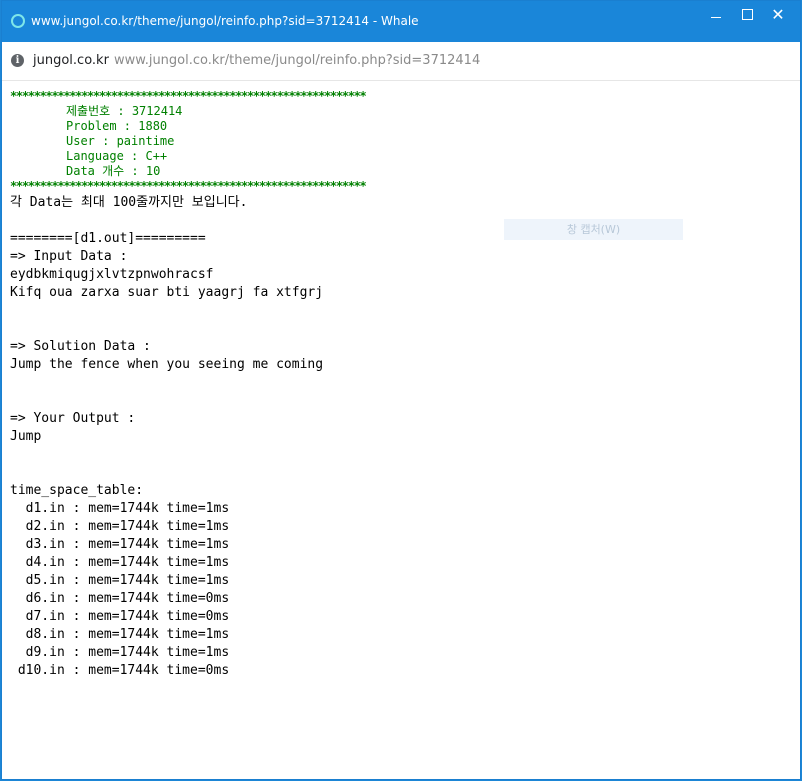 Image resolution: width=802 pixels, height=781 pixels. I want to click on user-name: User : paintime, so click(120, 141).